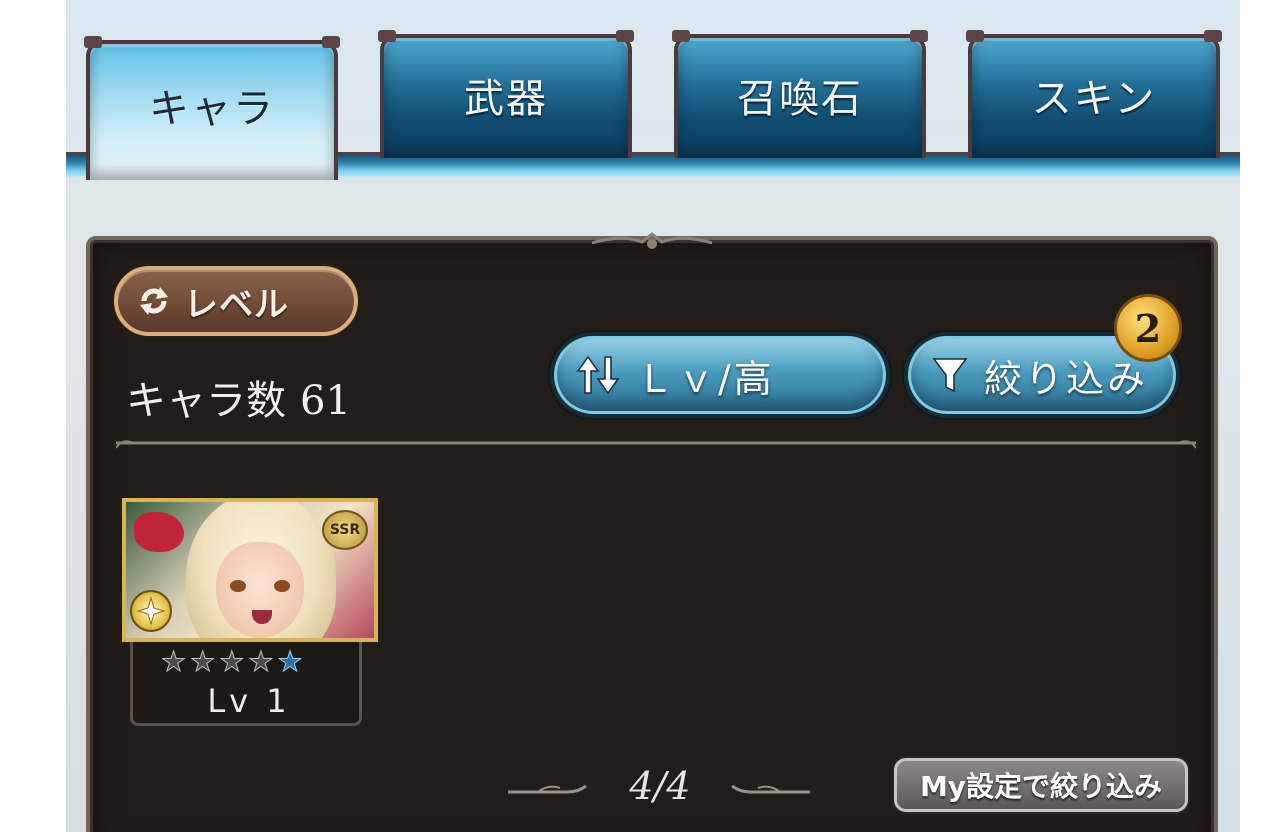 Image resolution: width=1280 pixels, height=832 pixels. What do you see at coordinates (345, 530) in the screenshot?
I see `rarity-badge: SSR` at bounding box center [345, 530].